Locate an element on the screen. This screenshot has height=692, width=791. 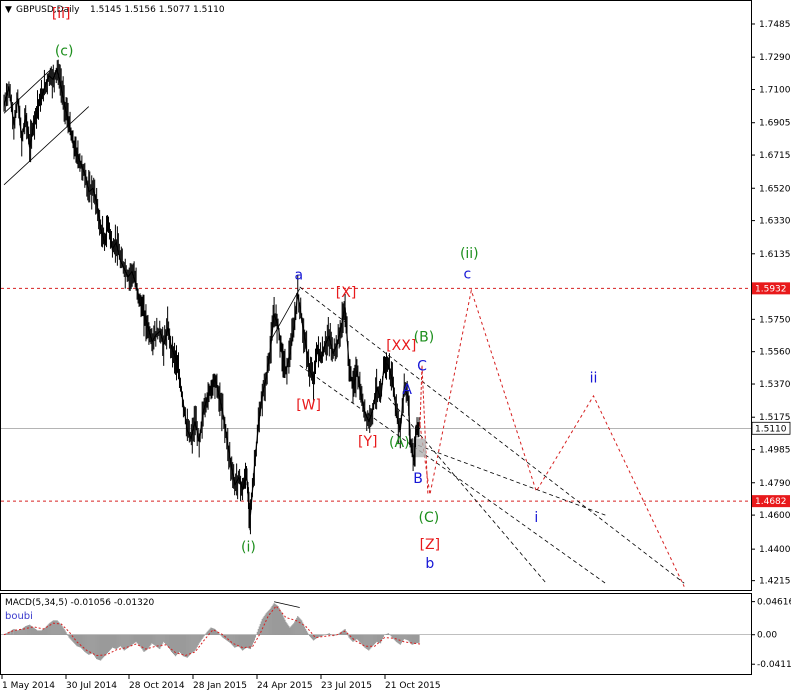
wave-label: (ii) is located at coordinates (469, 254).